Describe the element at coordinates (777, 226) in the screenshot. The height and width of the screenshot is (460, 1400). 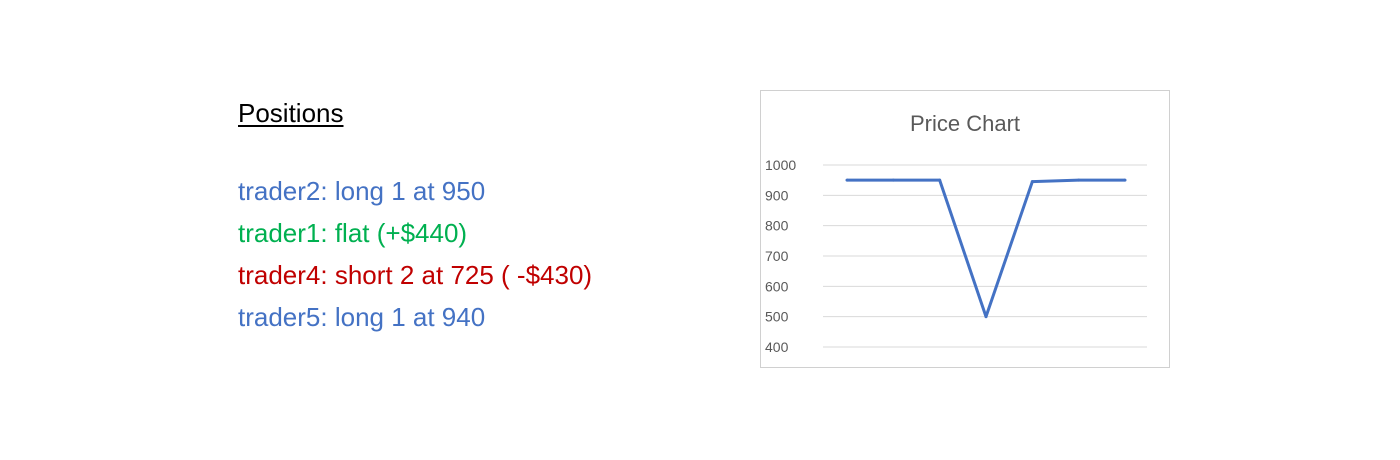
I see `y-tick-label: 800` at that location.